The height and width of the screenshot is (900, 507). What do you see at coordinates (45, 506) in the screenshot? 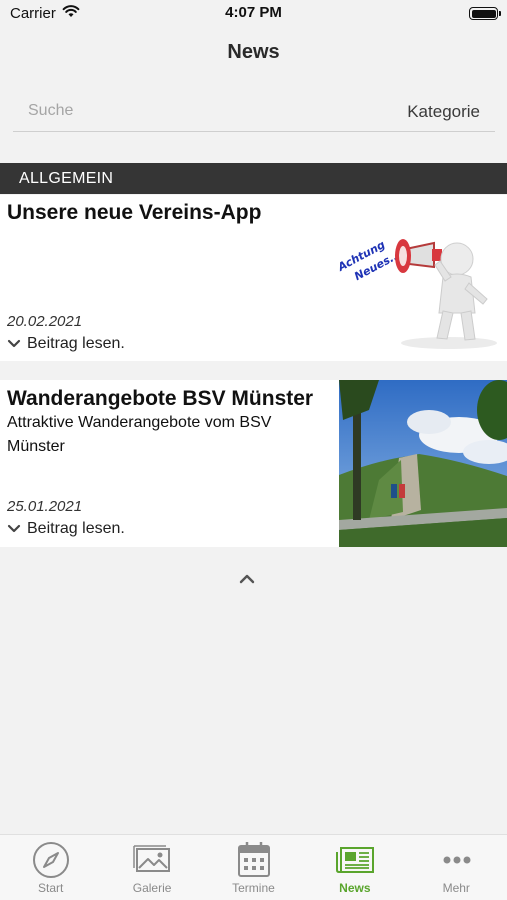
I see `news-card-date: 25.01.2021` at bounding box center [45, 506].